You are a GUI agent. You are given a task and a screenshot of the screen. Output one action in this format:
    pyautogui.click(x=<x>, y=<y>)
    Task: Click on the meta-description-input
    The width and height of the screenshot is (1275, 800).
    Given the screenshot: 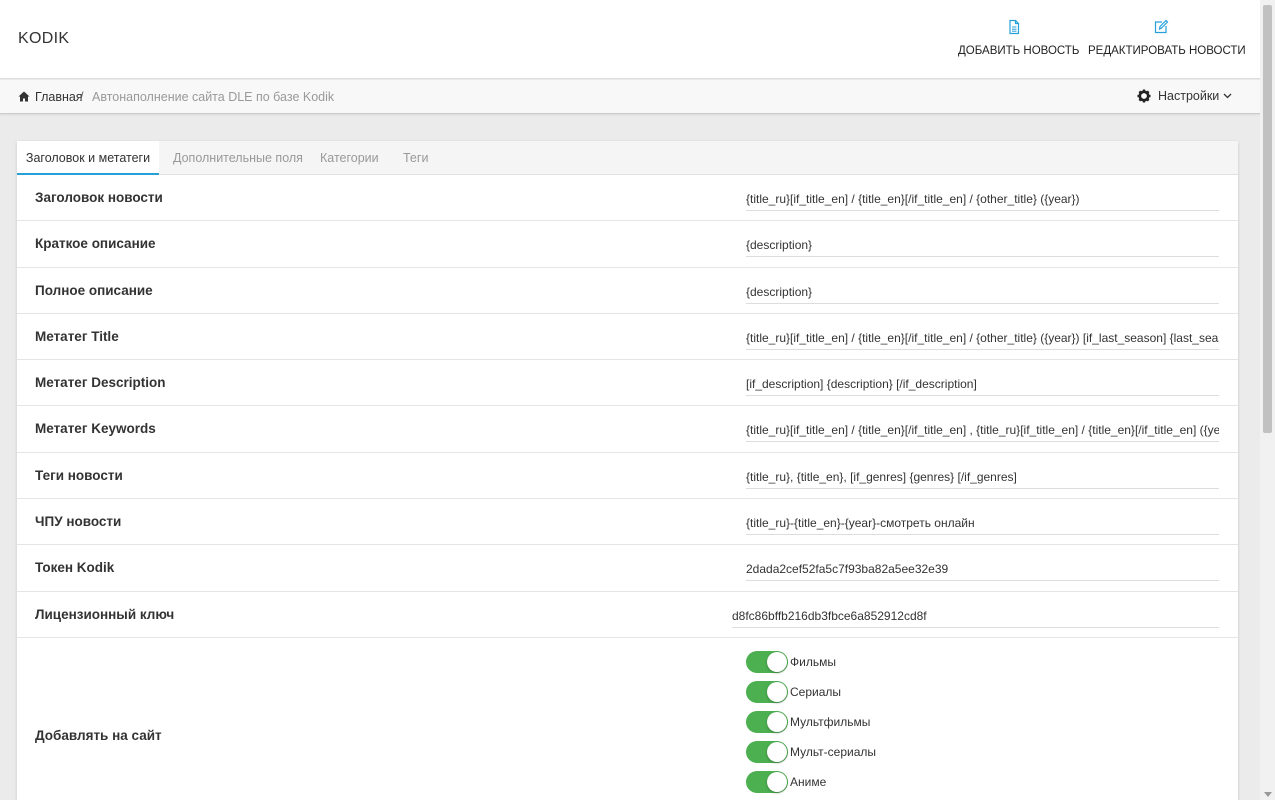 What is the action you would take?
    pyautogui.click(x=982, y=385)
    